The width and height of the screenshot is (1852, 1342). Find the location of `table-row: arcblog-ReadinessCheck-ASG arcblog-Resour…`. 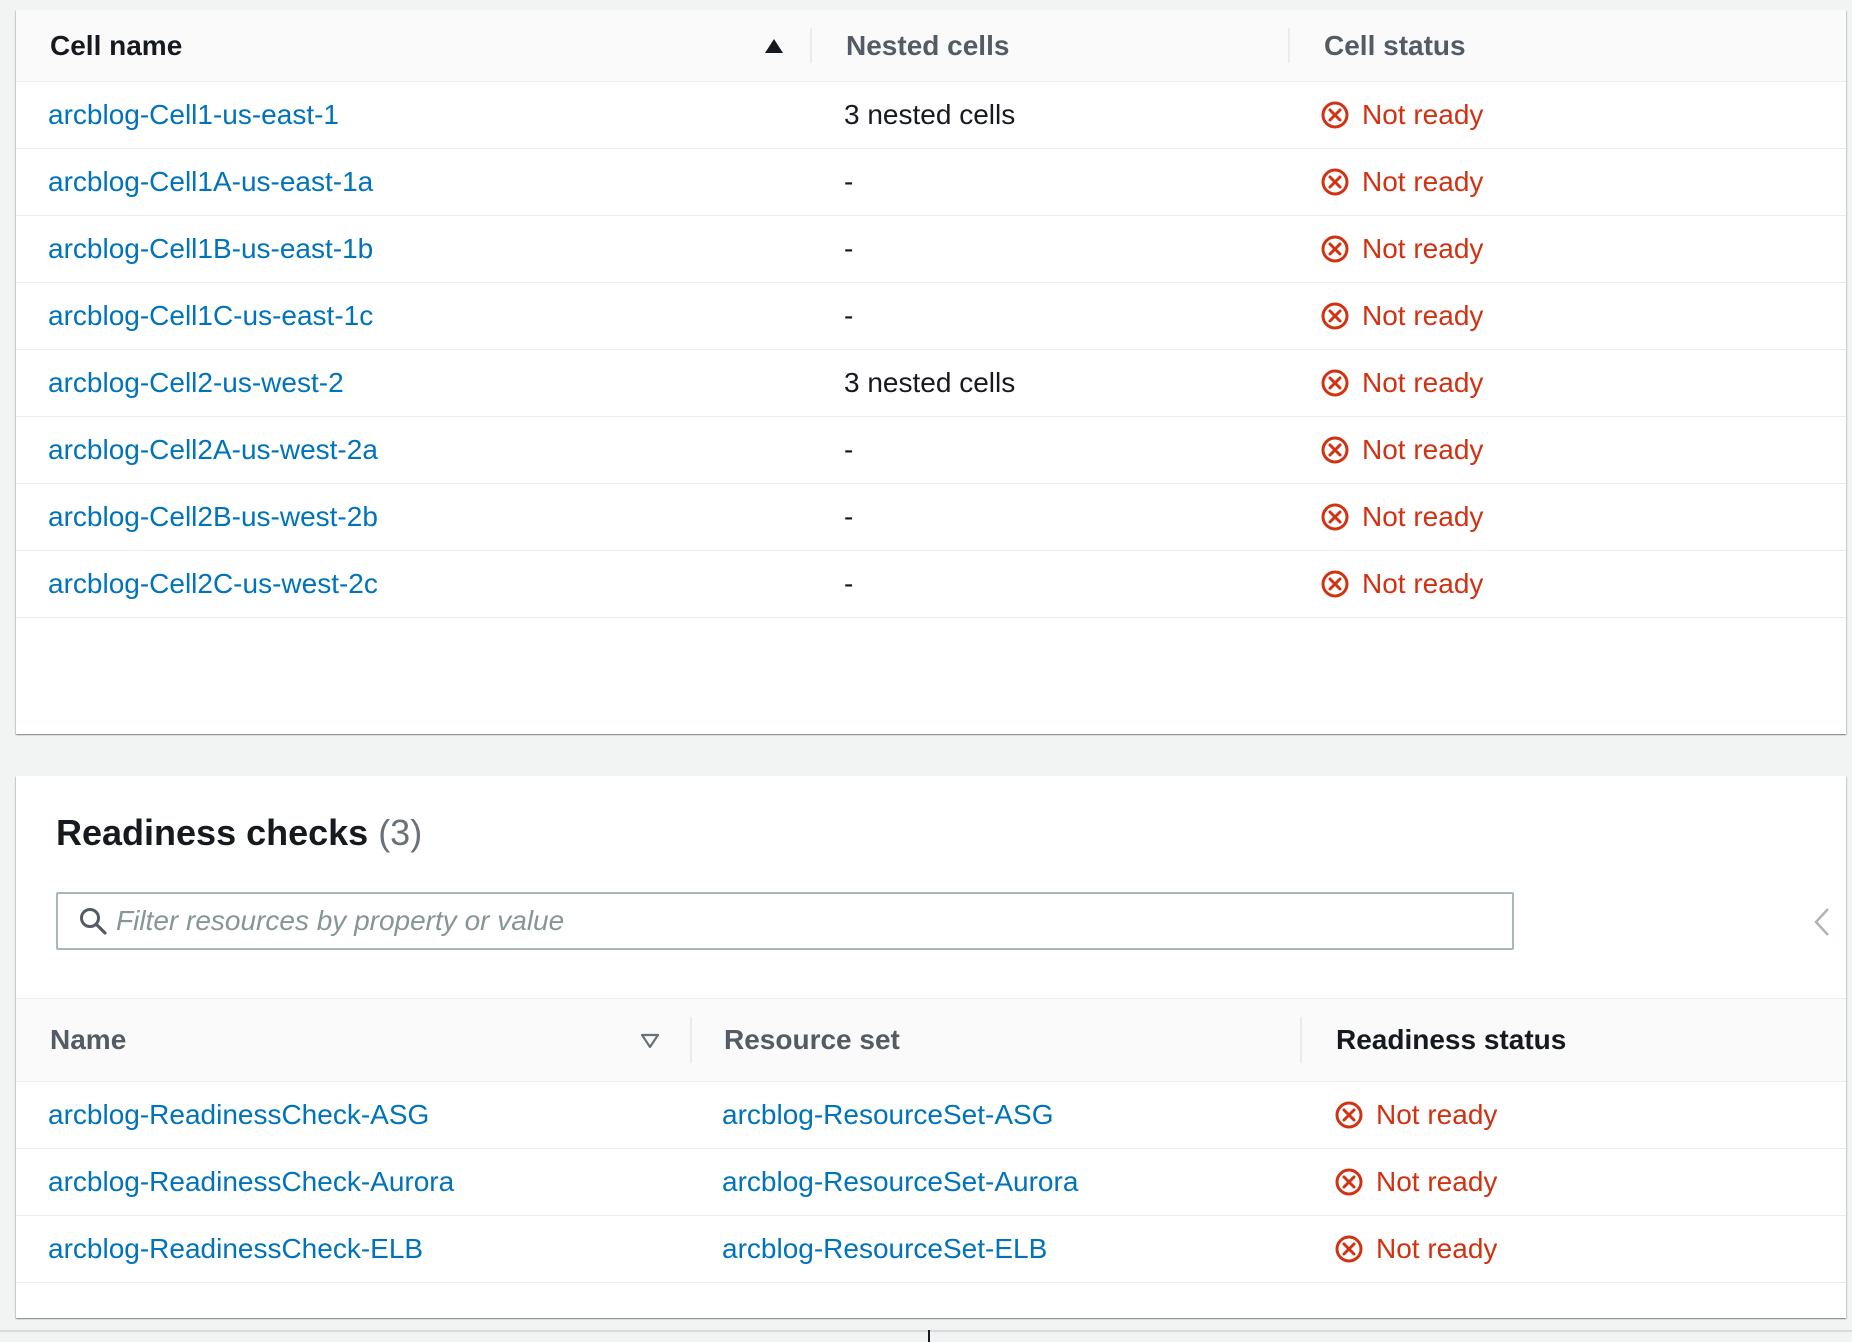

table-row: arcblog-ReadinessCheck-ASG arcblog-Resour… is located at coordinates (931, 1115).